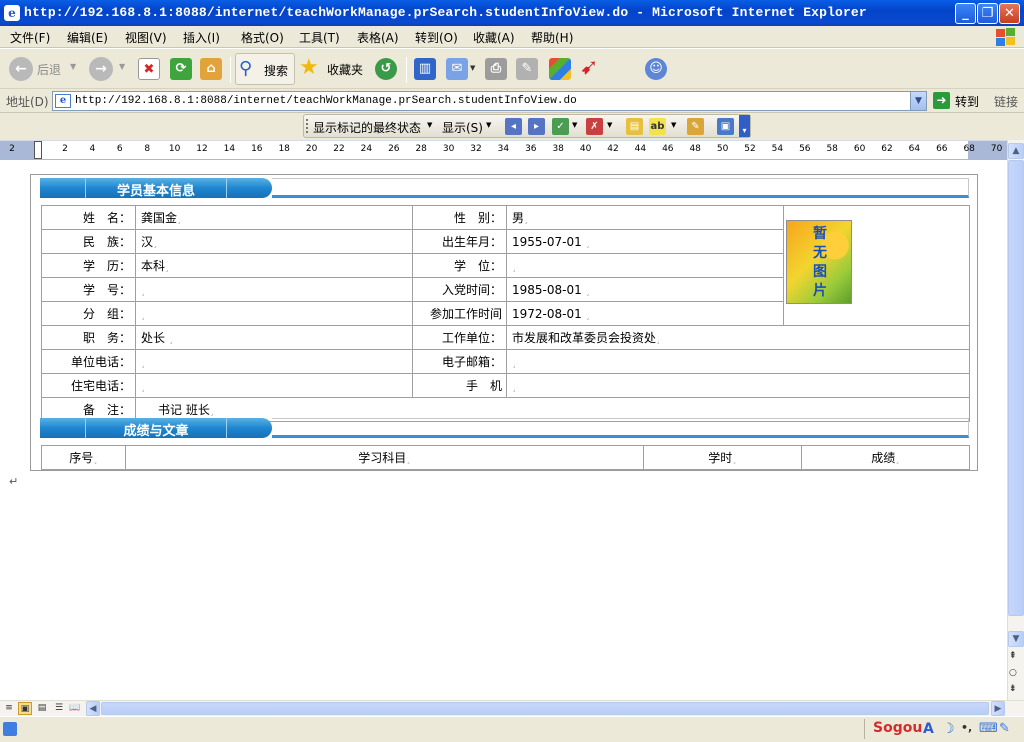 Image resolution: width=1024 pixels, height=742 pixels. Describe the element at coordinates (21, 69) in the screenshot. I see `back-icon: ←` at that location.